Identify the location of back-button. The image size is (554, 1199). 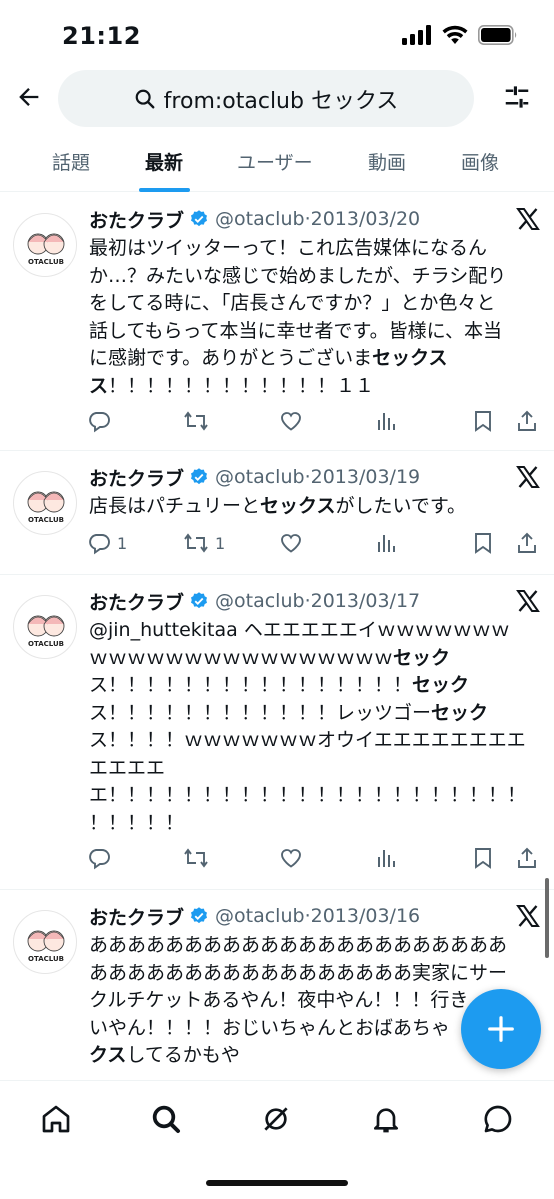
(29, 97).